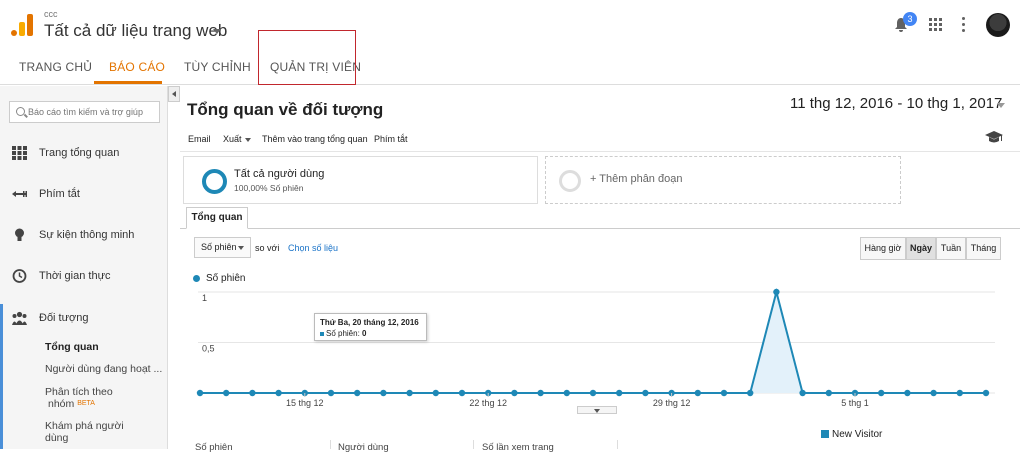  Describe the element at coordinates (55, 67) in the screenshot. I see `tab-home: TRANG CHỦ` at that location.